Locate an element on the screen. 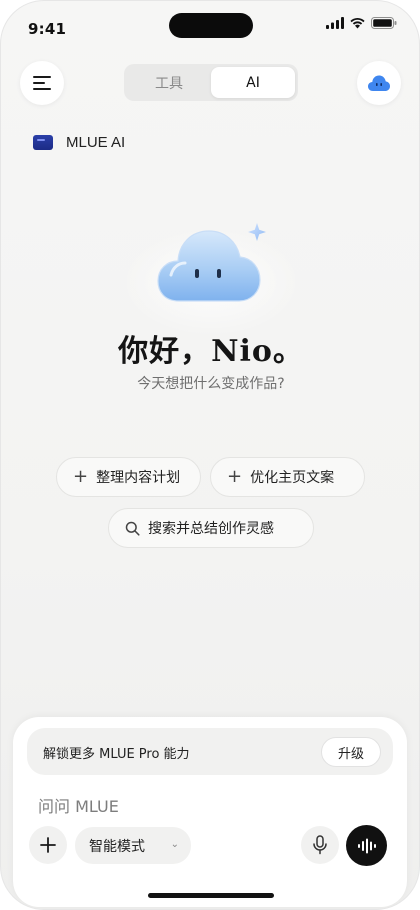 The image size is (420, 910). mode-selector: 智能模式 ⌄ is located at coordinates (133, 845).